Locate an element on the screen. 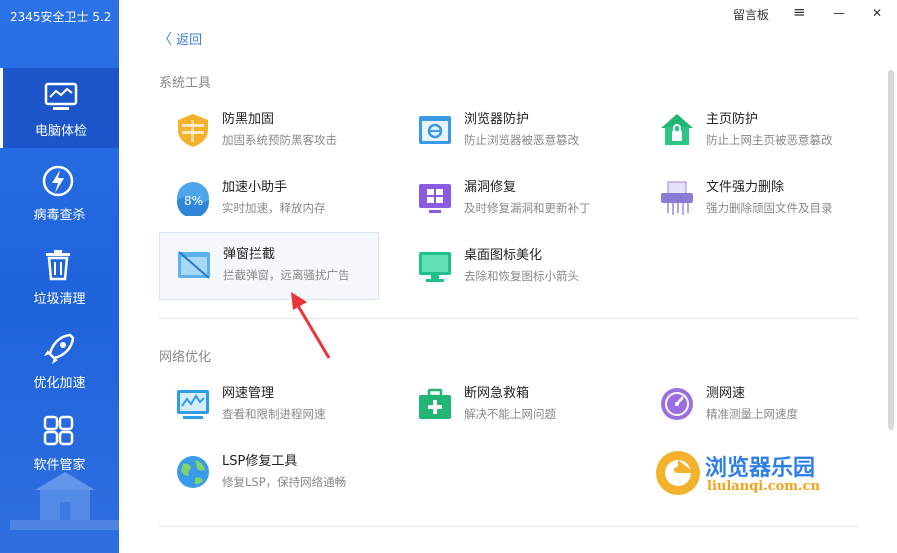 The image size is (897, 553). tool-speed-helper: 8% 加速小助手 实时加速，释放内存 is located at coordinates (269, 199).